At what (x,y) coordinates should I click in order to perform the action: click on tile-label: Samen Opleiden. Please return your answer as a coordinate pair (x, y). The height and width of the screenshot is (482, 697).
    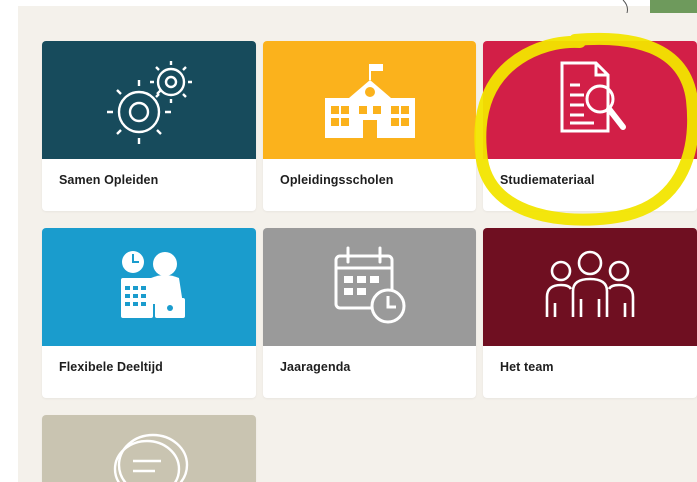
    Looking at the image, I should click on (109, 180).